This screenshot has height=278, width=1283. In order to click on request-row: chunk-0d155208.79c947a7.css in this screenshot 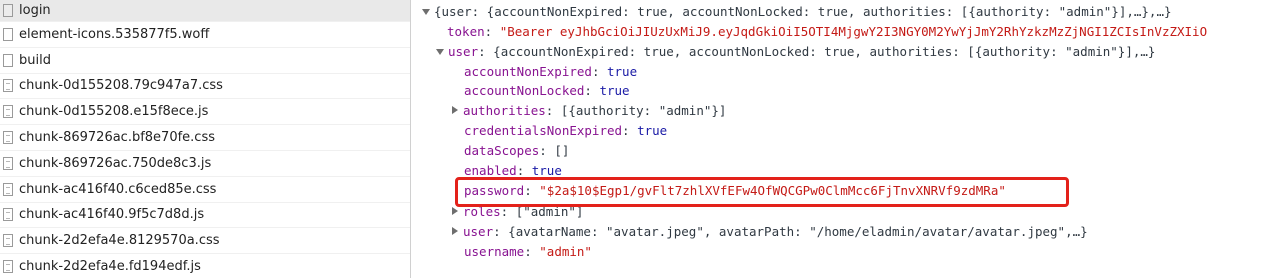, I will do `click(205, 87)`.